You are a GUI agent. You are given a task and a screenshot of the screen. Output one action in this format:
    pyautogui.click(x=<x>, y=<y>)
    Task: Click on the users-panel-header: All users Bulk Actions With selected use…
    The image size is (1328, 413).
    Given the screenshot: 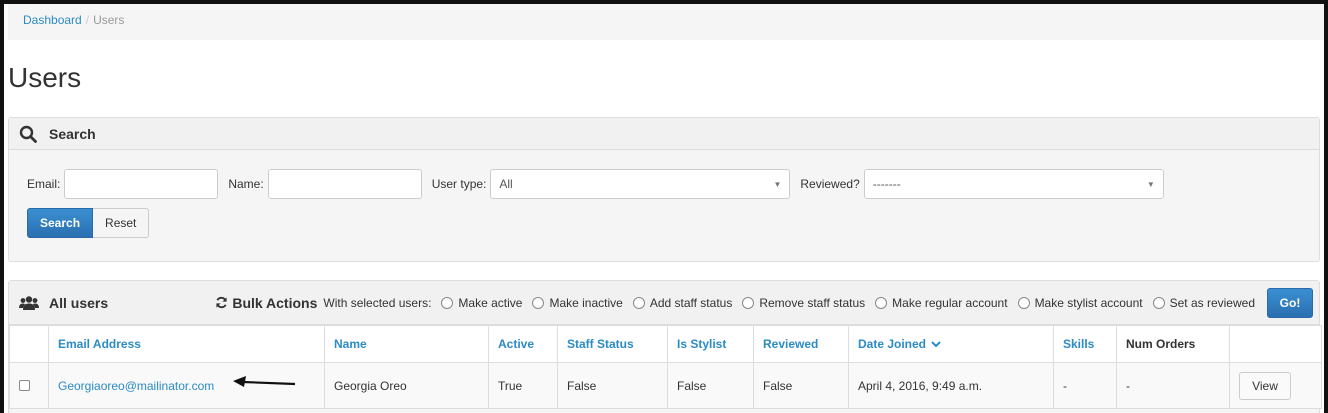 What is the action you would take?
    pyautogui.click(x=664, y=303)
    